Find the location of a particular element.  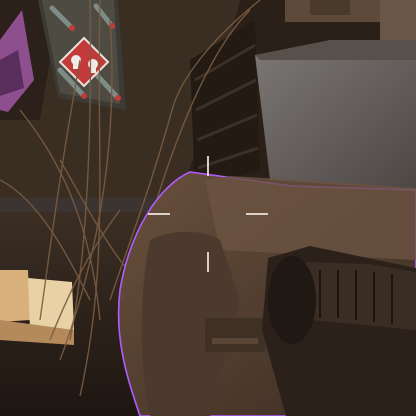

lit-crate-side is located at coordinates (15, 296).